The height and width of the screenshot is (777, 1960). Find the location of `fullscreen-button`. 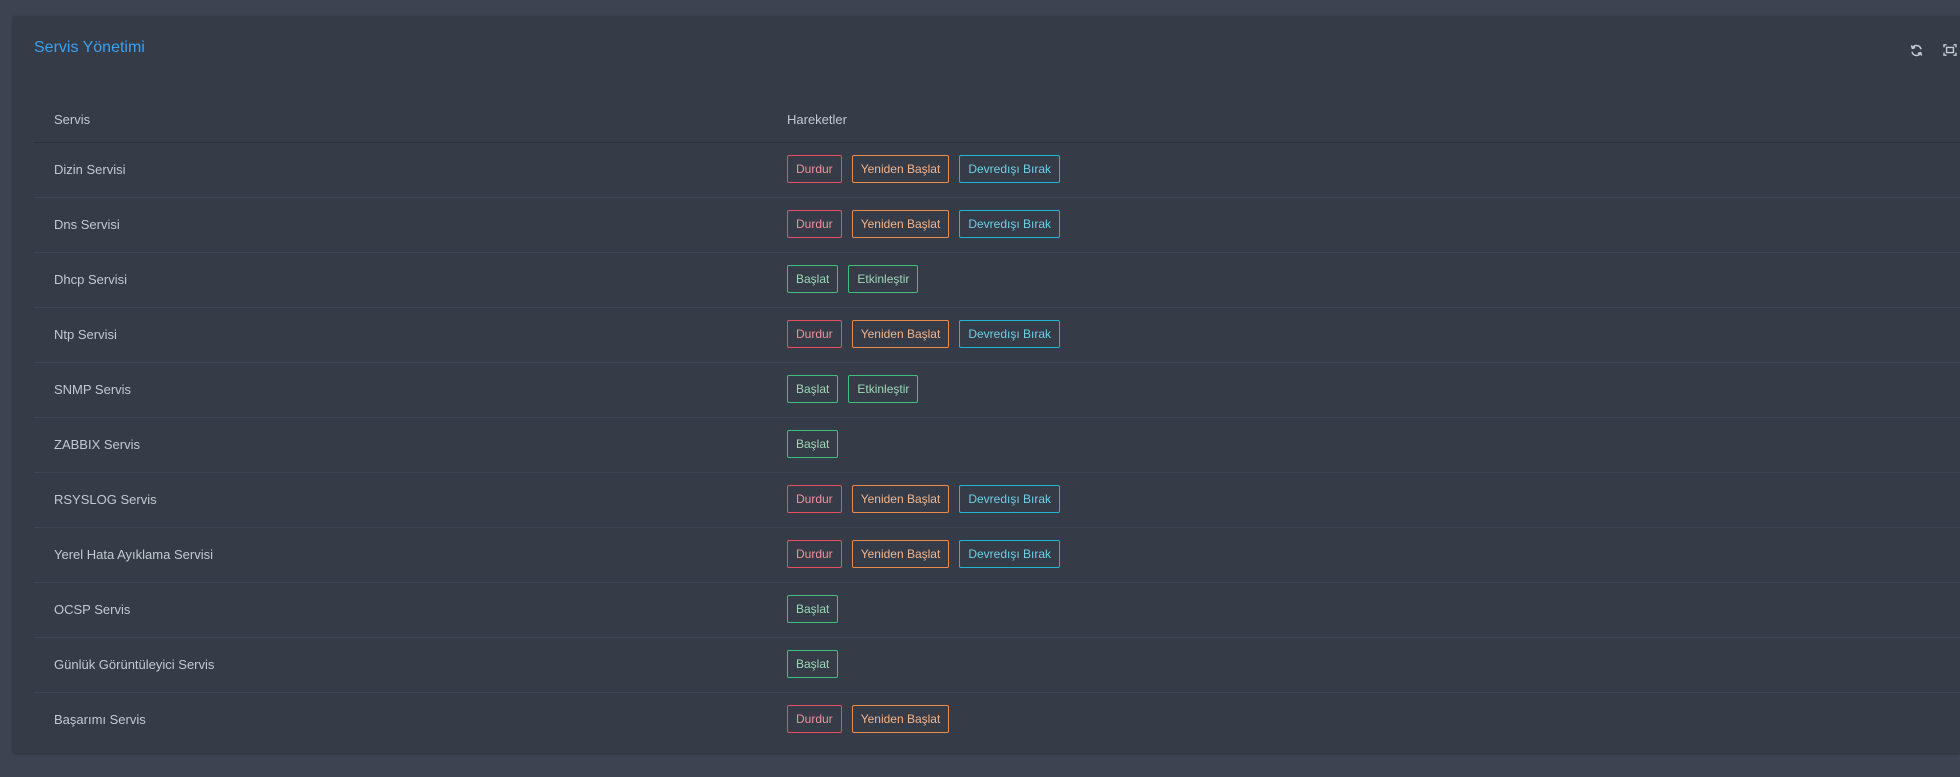

fullscreen-button is located at coordinates (1950, 50).